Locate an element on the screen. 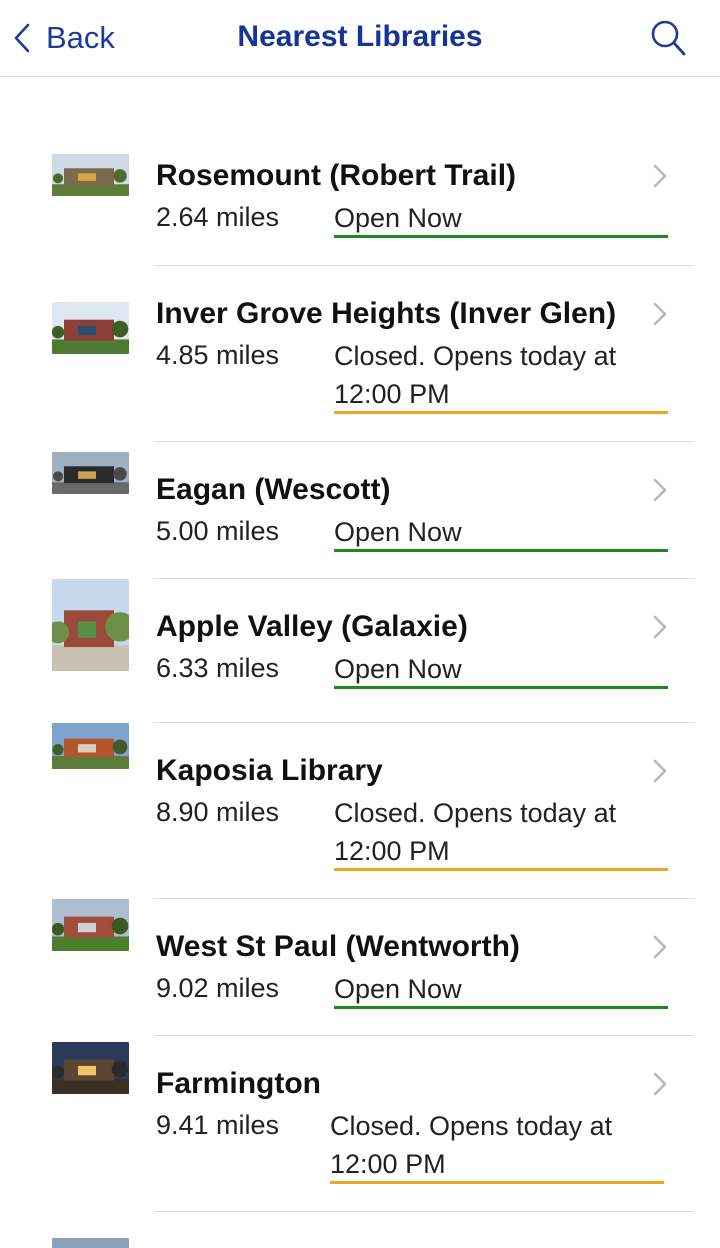 This screenshot has width=720, height=1248. library-distance: 5.00 miles is located at coordinates (218, 531).